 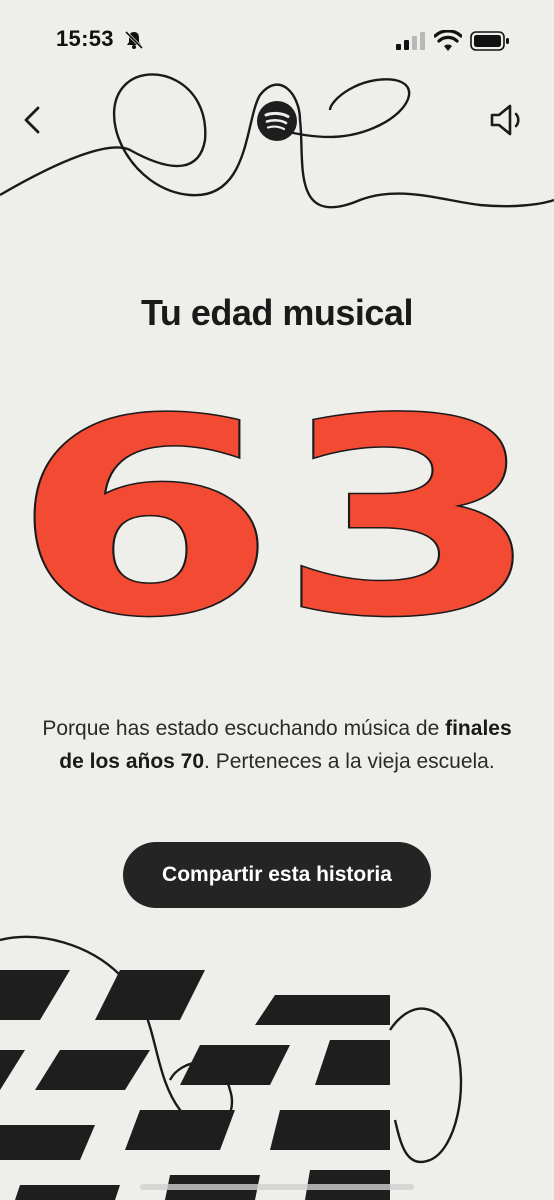 What do you see at coordinates (85, 38) in the screenshot?
I see `status-time: 15:53` at bounding box center [85, 38].